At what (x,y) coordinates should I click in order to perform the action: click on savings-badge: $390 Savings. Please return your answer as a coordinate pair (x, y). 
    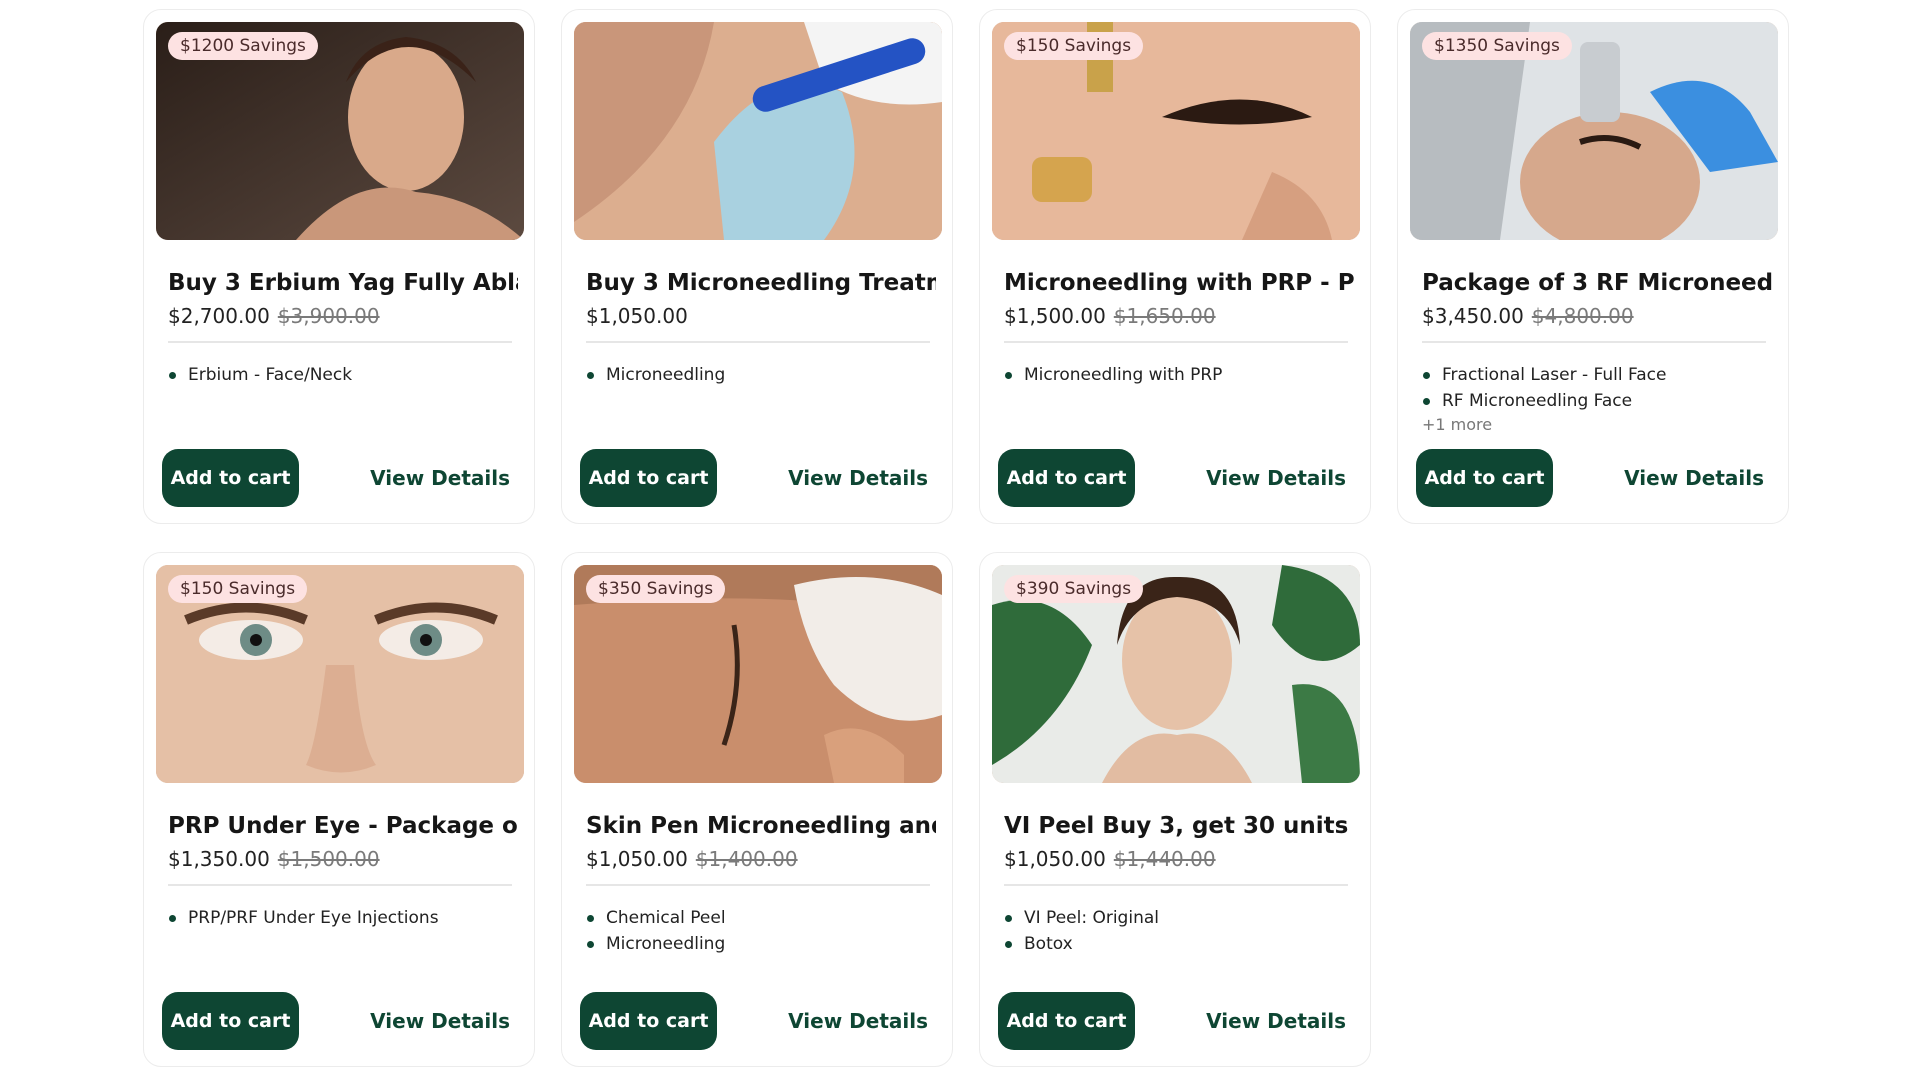
    Looking at the image, I should click on (1074, 589).